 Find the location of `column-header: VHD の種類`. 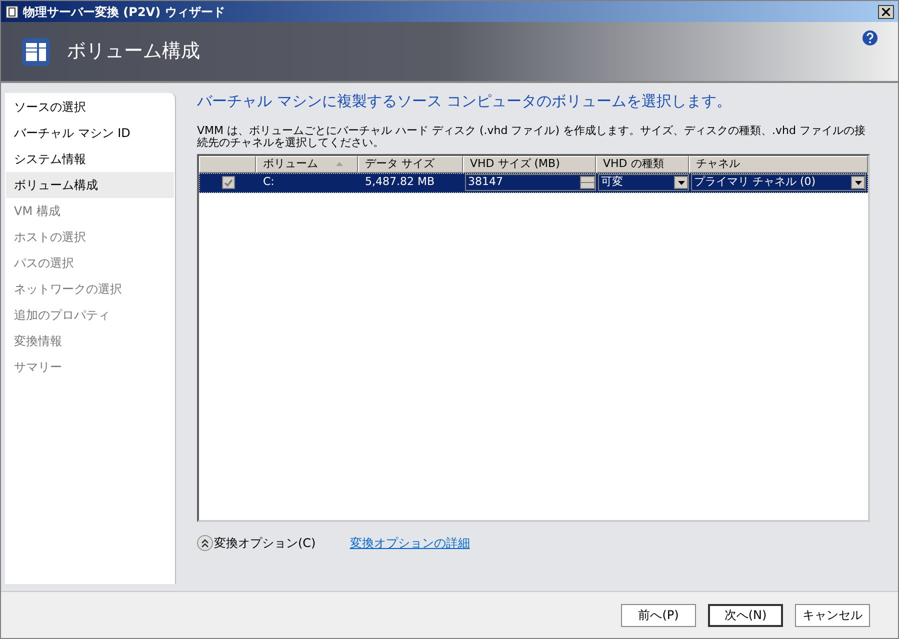

column-header: VHD の種類 is located at coordinates (642, 164).